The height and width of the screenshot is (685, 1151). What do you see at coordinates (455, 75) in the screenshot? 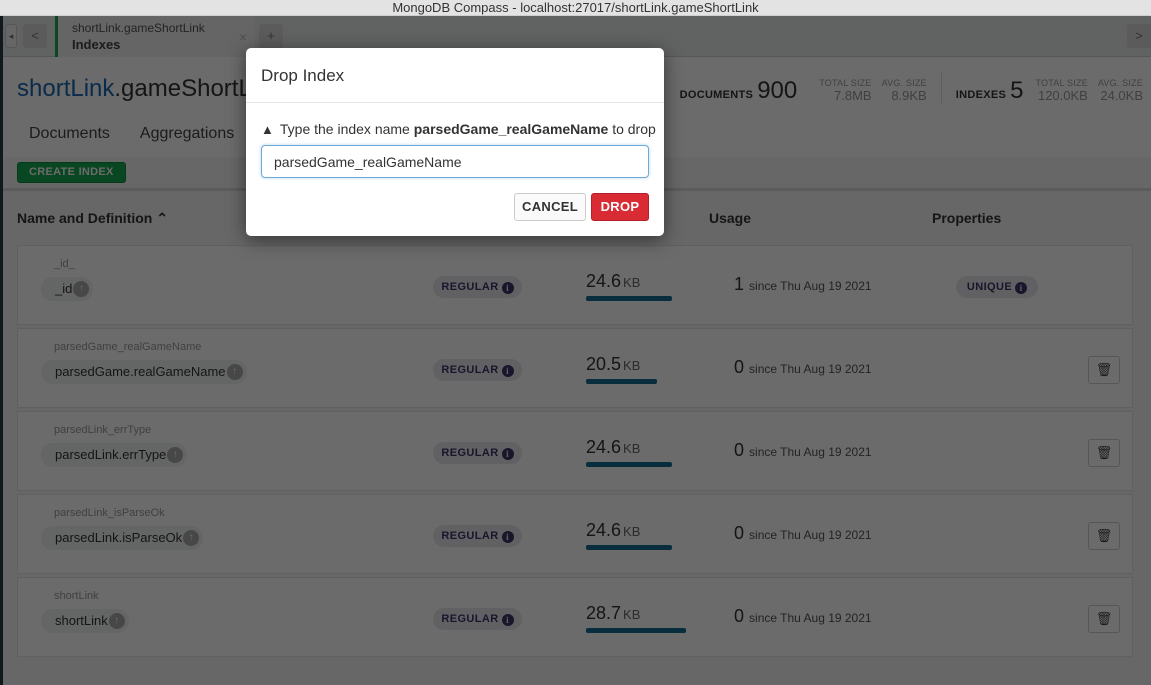
I see `dialog-title: Drop Index` at bounding box center [455, 75].